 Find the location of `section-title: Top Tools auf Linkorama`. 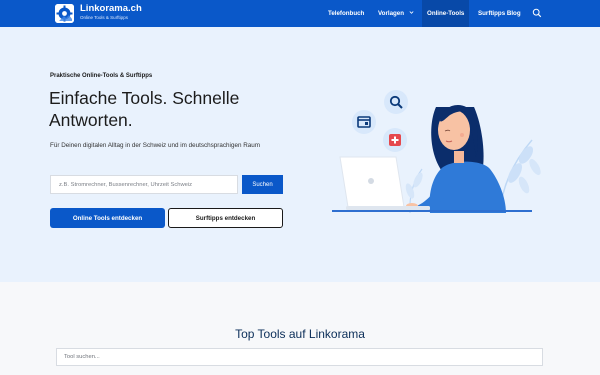

section-title: Top Tools auf Linkorama is located at coordinates (300, 334).